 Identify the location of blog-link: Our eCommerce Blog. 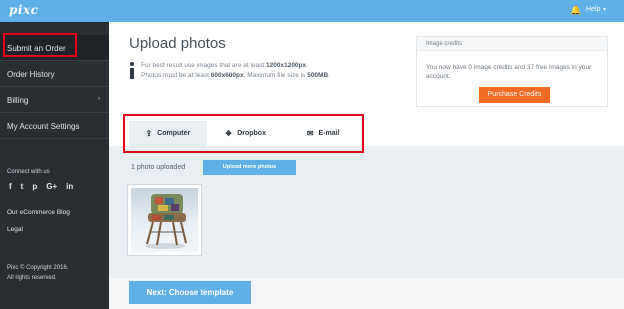
(38, 212).